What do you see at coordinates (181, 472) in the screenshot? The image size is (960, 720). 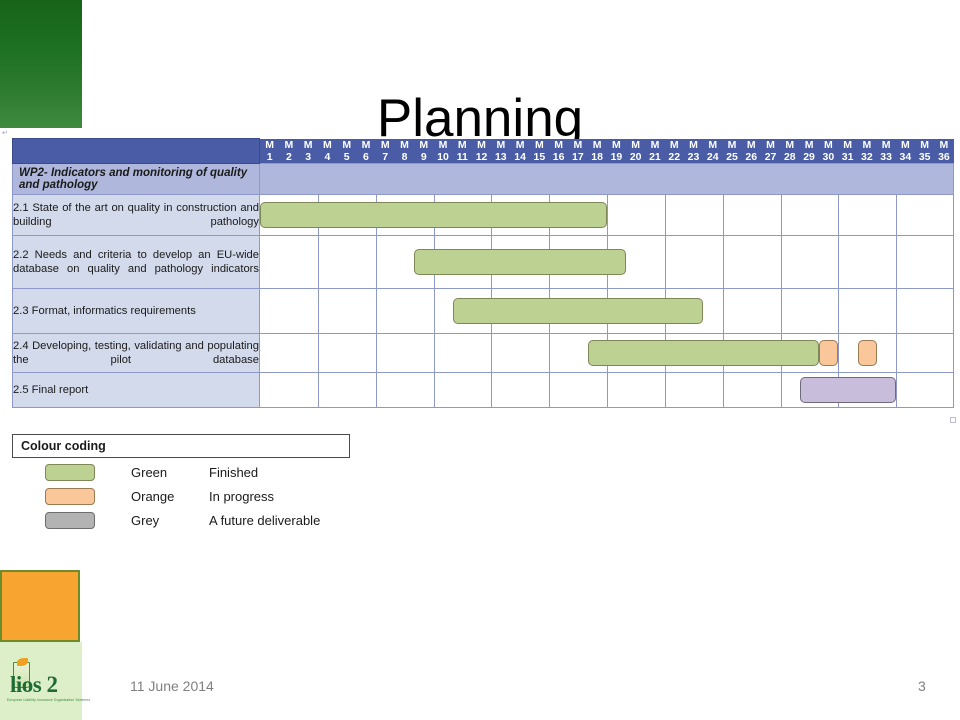 I see `legend-row: Green Finished` at bounding box center [181, 472].